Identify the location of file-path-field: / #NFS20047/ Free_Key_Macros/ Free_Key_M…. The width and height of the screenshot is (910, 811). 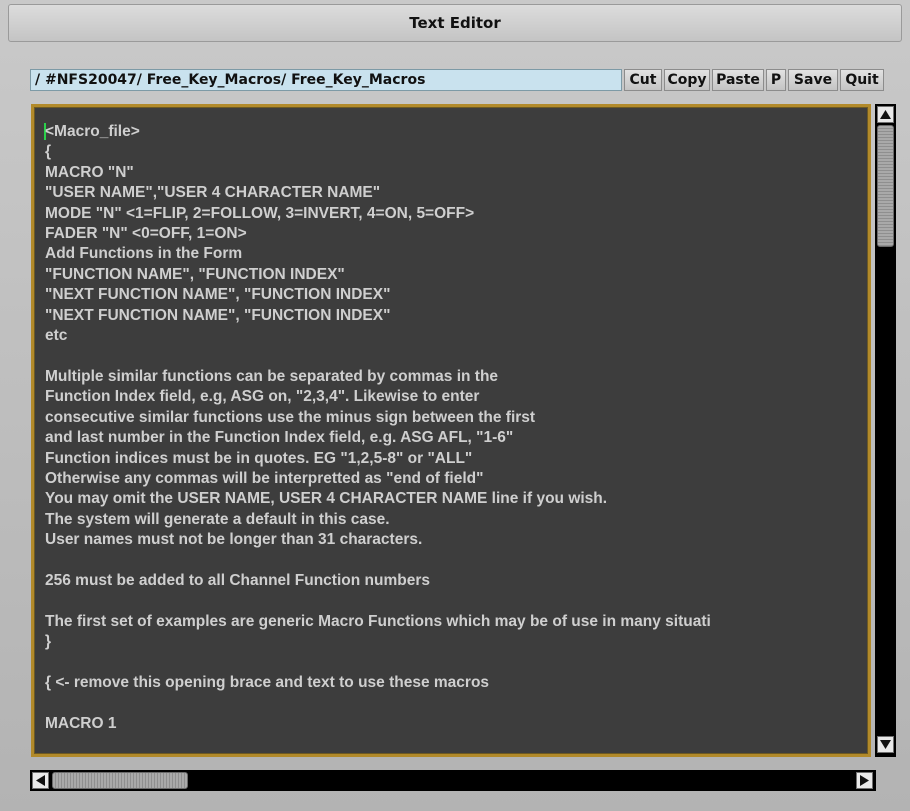
(326, 80).